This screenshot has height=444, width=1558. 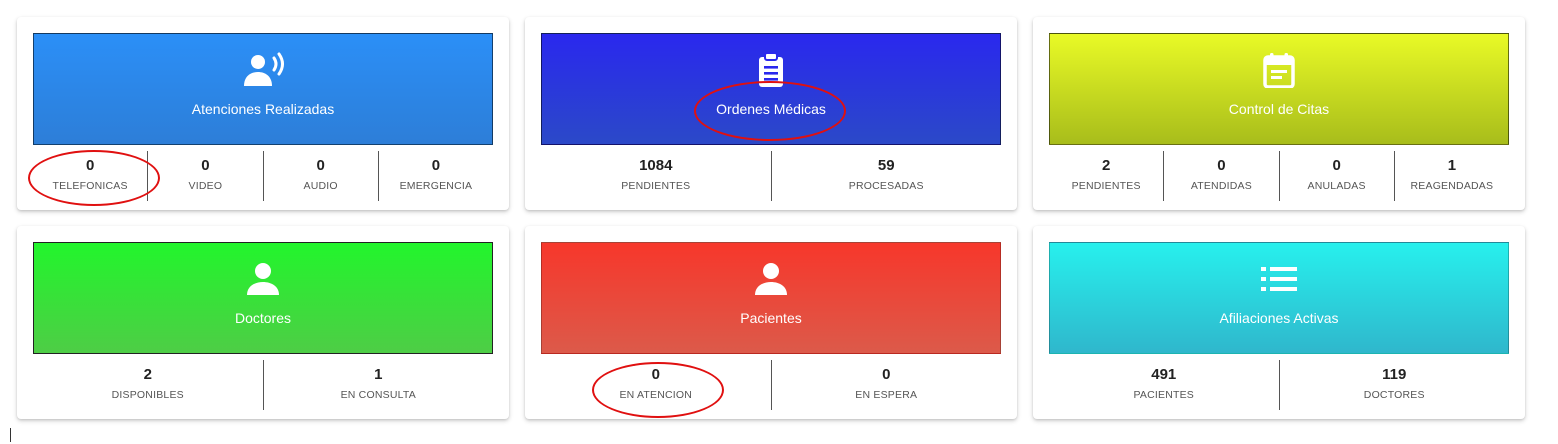 What do you see at coordinates (1279, 318) in the screenshot?
I see `card-title: Afiliaciones Activas` at bounding box center [1279, 318].